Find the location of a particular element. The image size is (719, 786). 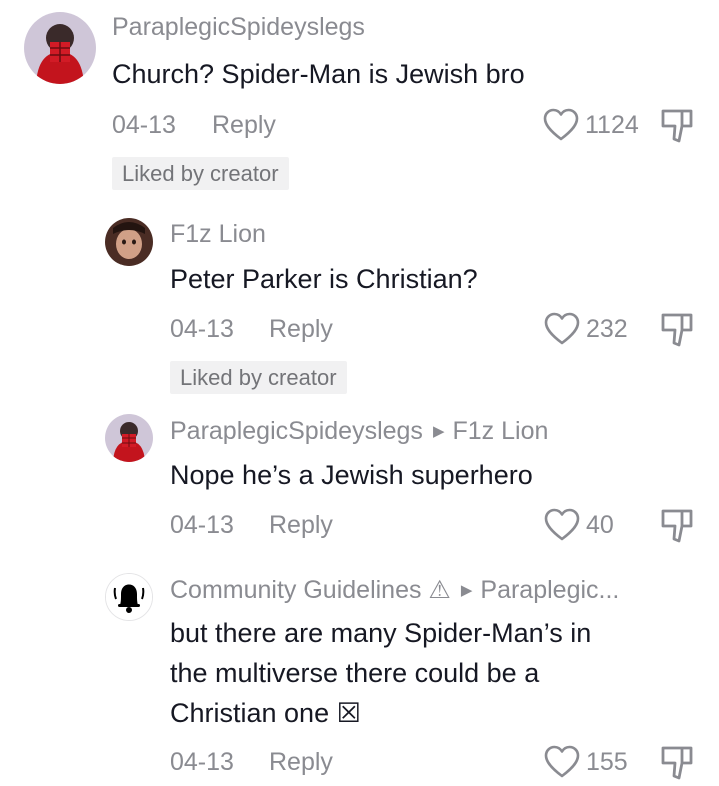

like-count: 1124 is located at coordinates (612, 124).